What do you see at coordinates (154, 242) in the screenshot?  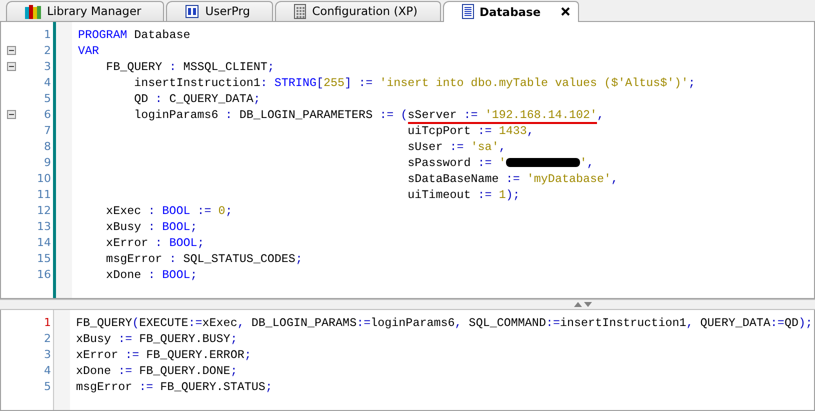 I see `code-line: xError : BOOL;` at bounding box center [154, 242].